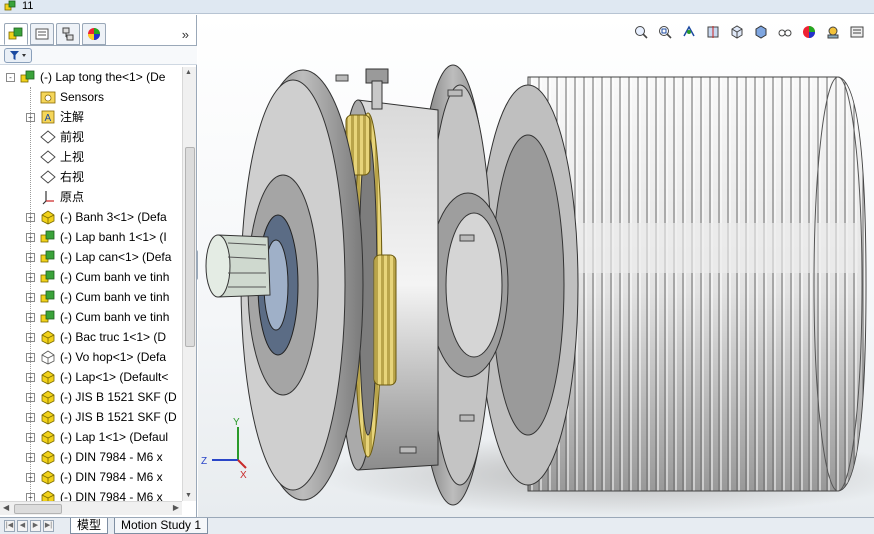 This screenshot has width=874, height=534. What do you see at coordinates (238, 266) in the screenshot?
I see `input-shaft` at bounding box center [238, 266].